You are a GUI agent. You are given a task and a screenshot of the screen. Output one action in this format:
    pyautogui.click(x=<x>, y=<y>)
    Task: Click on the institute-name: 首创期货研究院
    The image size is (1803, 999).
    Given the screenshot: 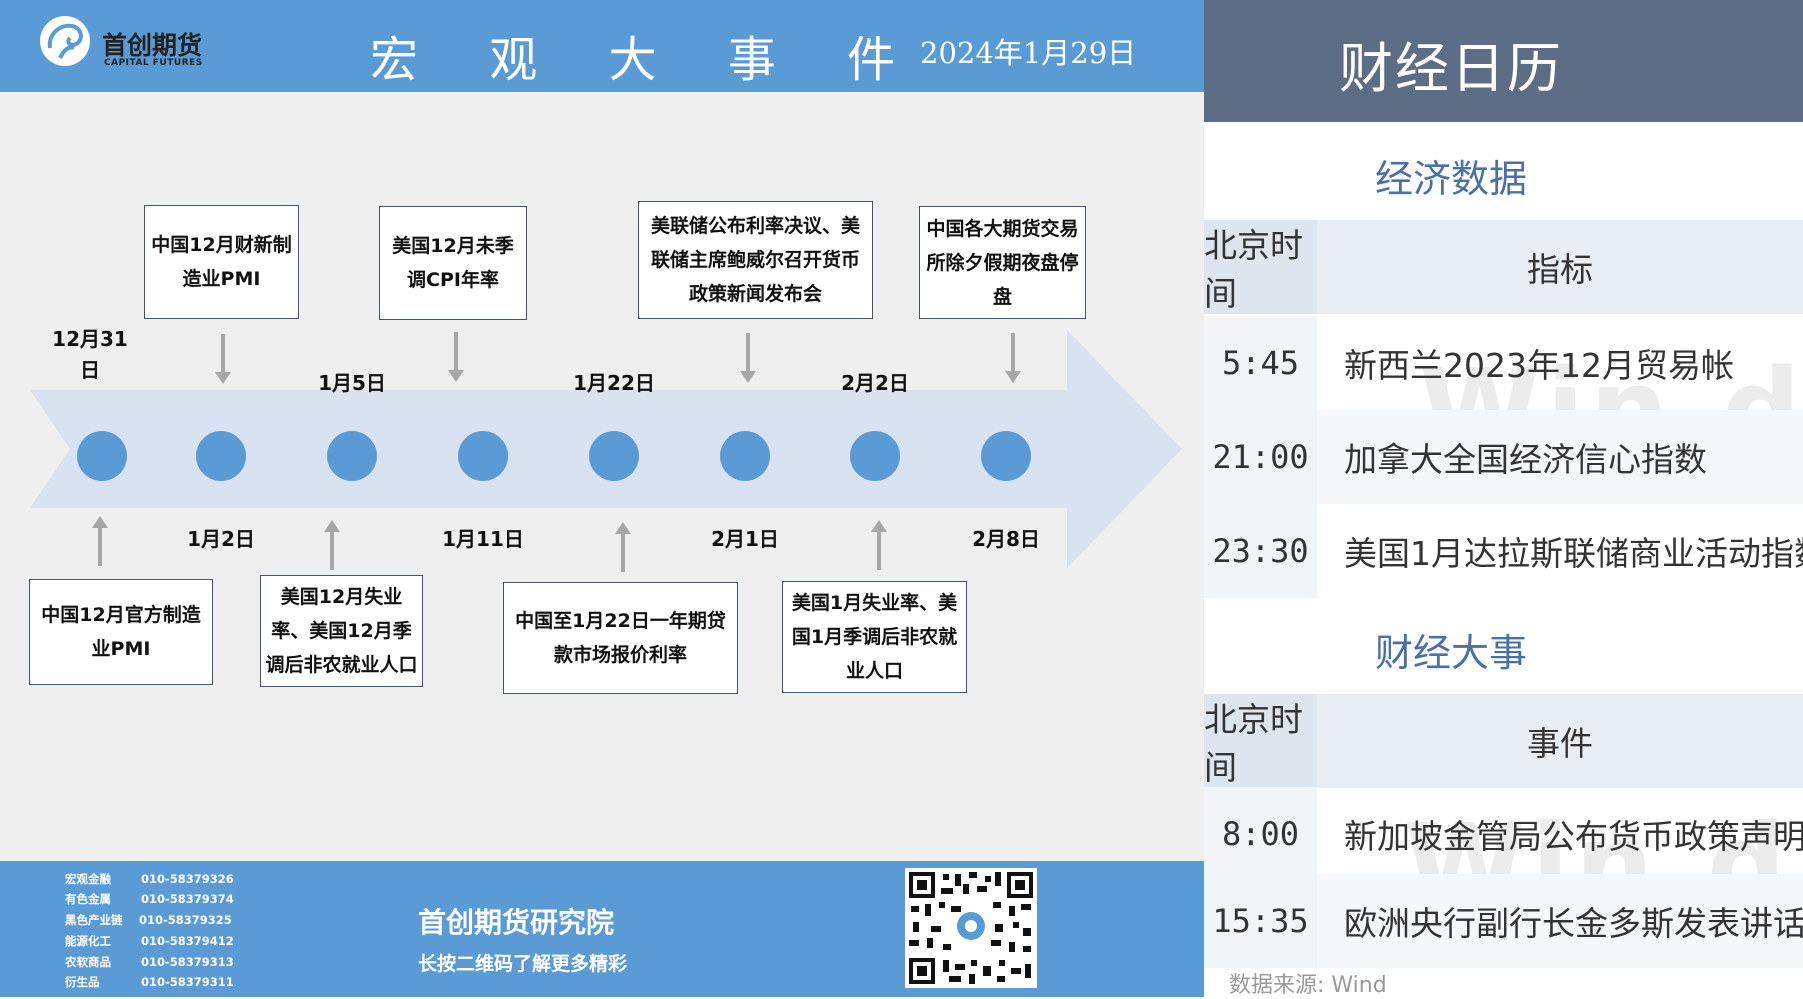 What is the action you would take?
    pyautogui.click(x=516, y=922)
    